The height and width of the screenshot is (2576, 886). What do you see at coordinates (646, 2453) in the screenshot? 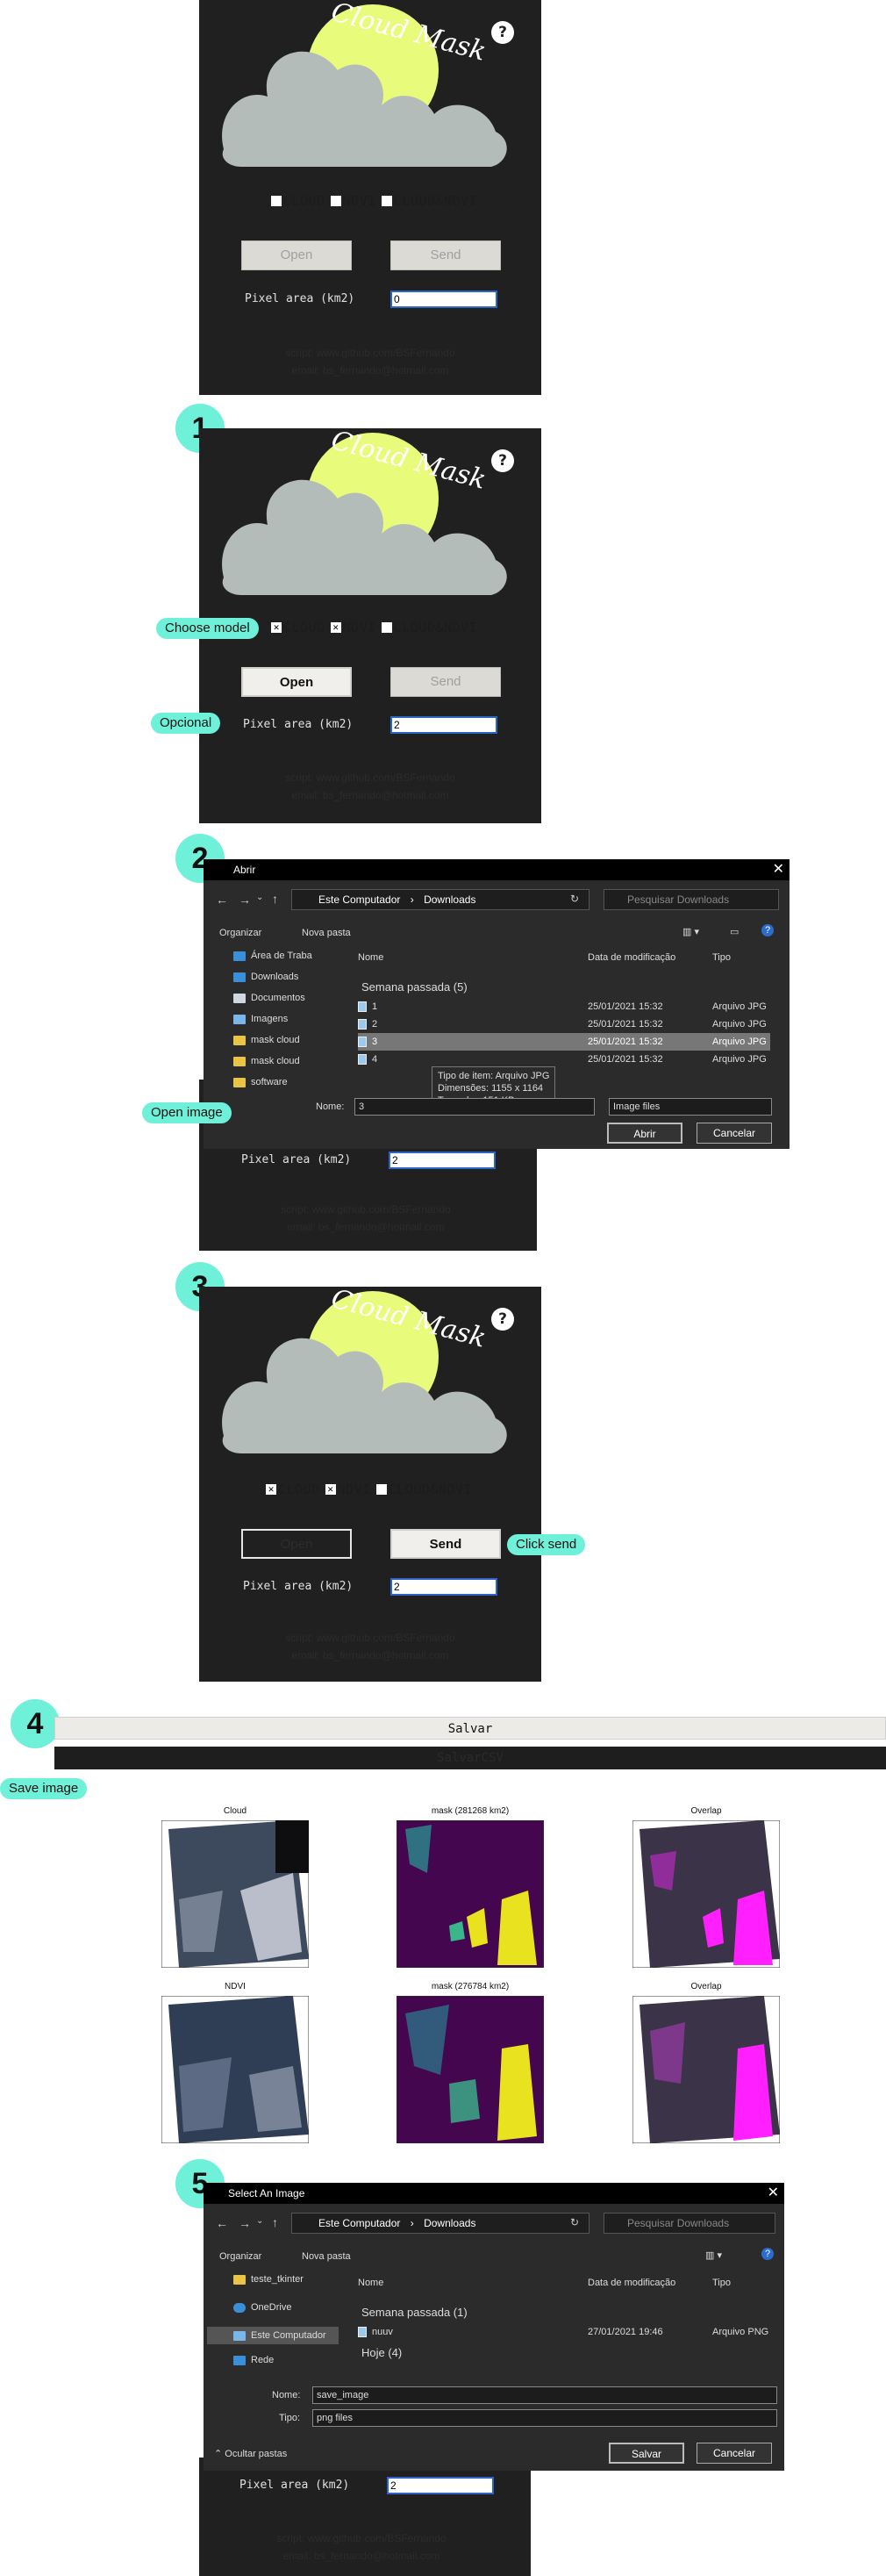
I see `save-confirm-button: Salvar` at bounding box center [646, 2453].